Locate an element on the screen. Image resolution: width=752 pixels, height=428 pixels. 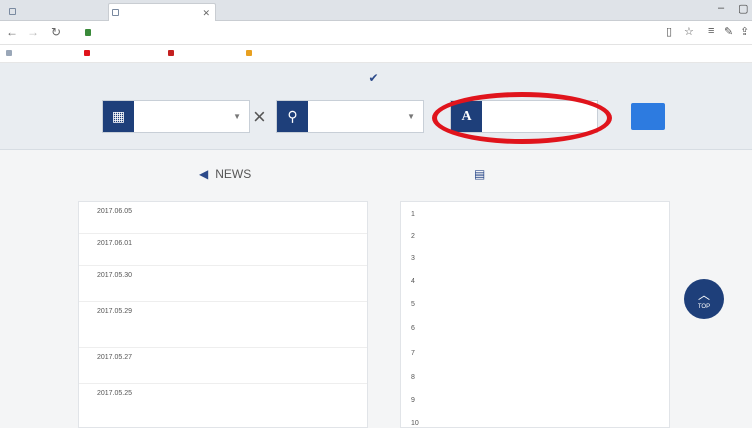
back-icon: ← is located at coordinates (12, 32).